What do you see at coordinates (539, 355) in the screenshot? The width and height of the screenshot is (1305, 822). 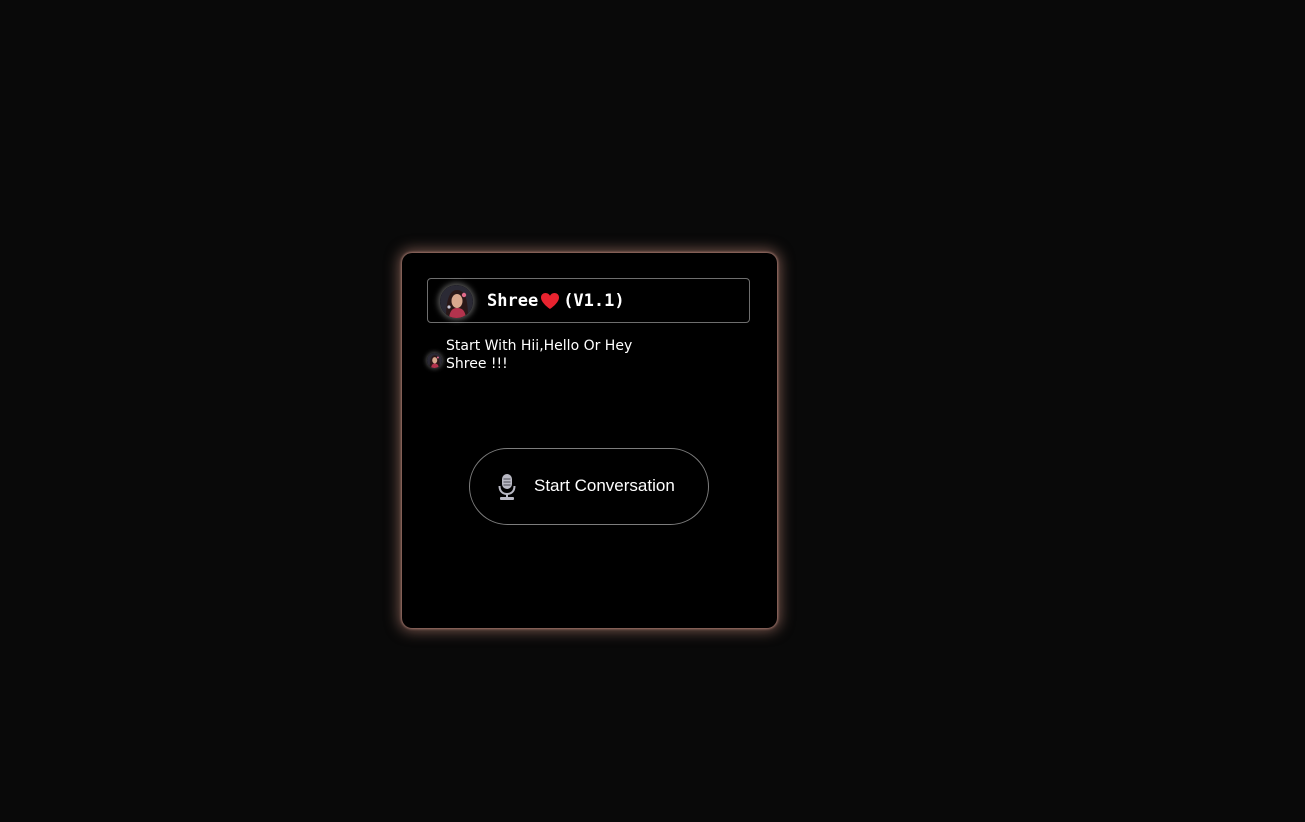 I see `message-text: Start With Hii,Hello Or Hey Shree !!!` at bounding box center [539, 355].